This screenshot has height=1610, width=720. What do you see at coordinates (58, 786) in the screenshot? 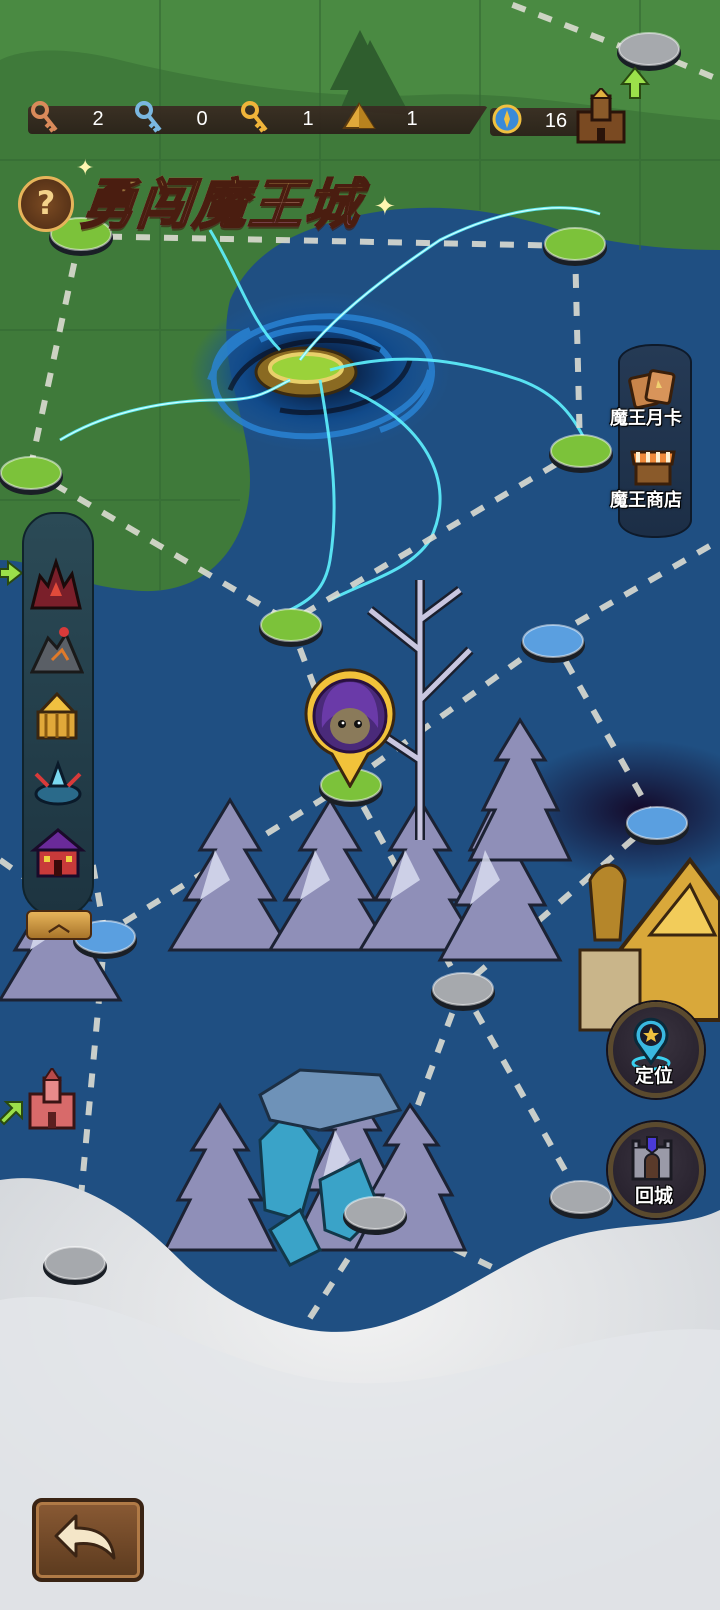
I see `crystal-tower-icon` at bounding box center [58, 786].